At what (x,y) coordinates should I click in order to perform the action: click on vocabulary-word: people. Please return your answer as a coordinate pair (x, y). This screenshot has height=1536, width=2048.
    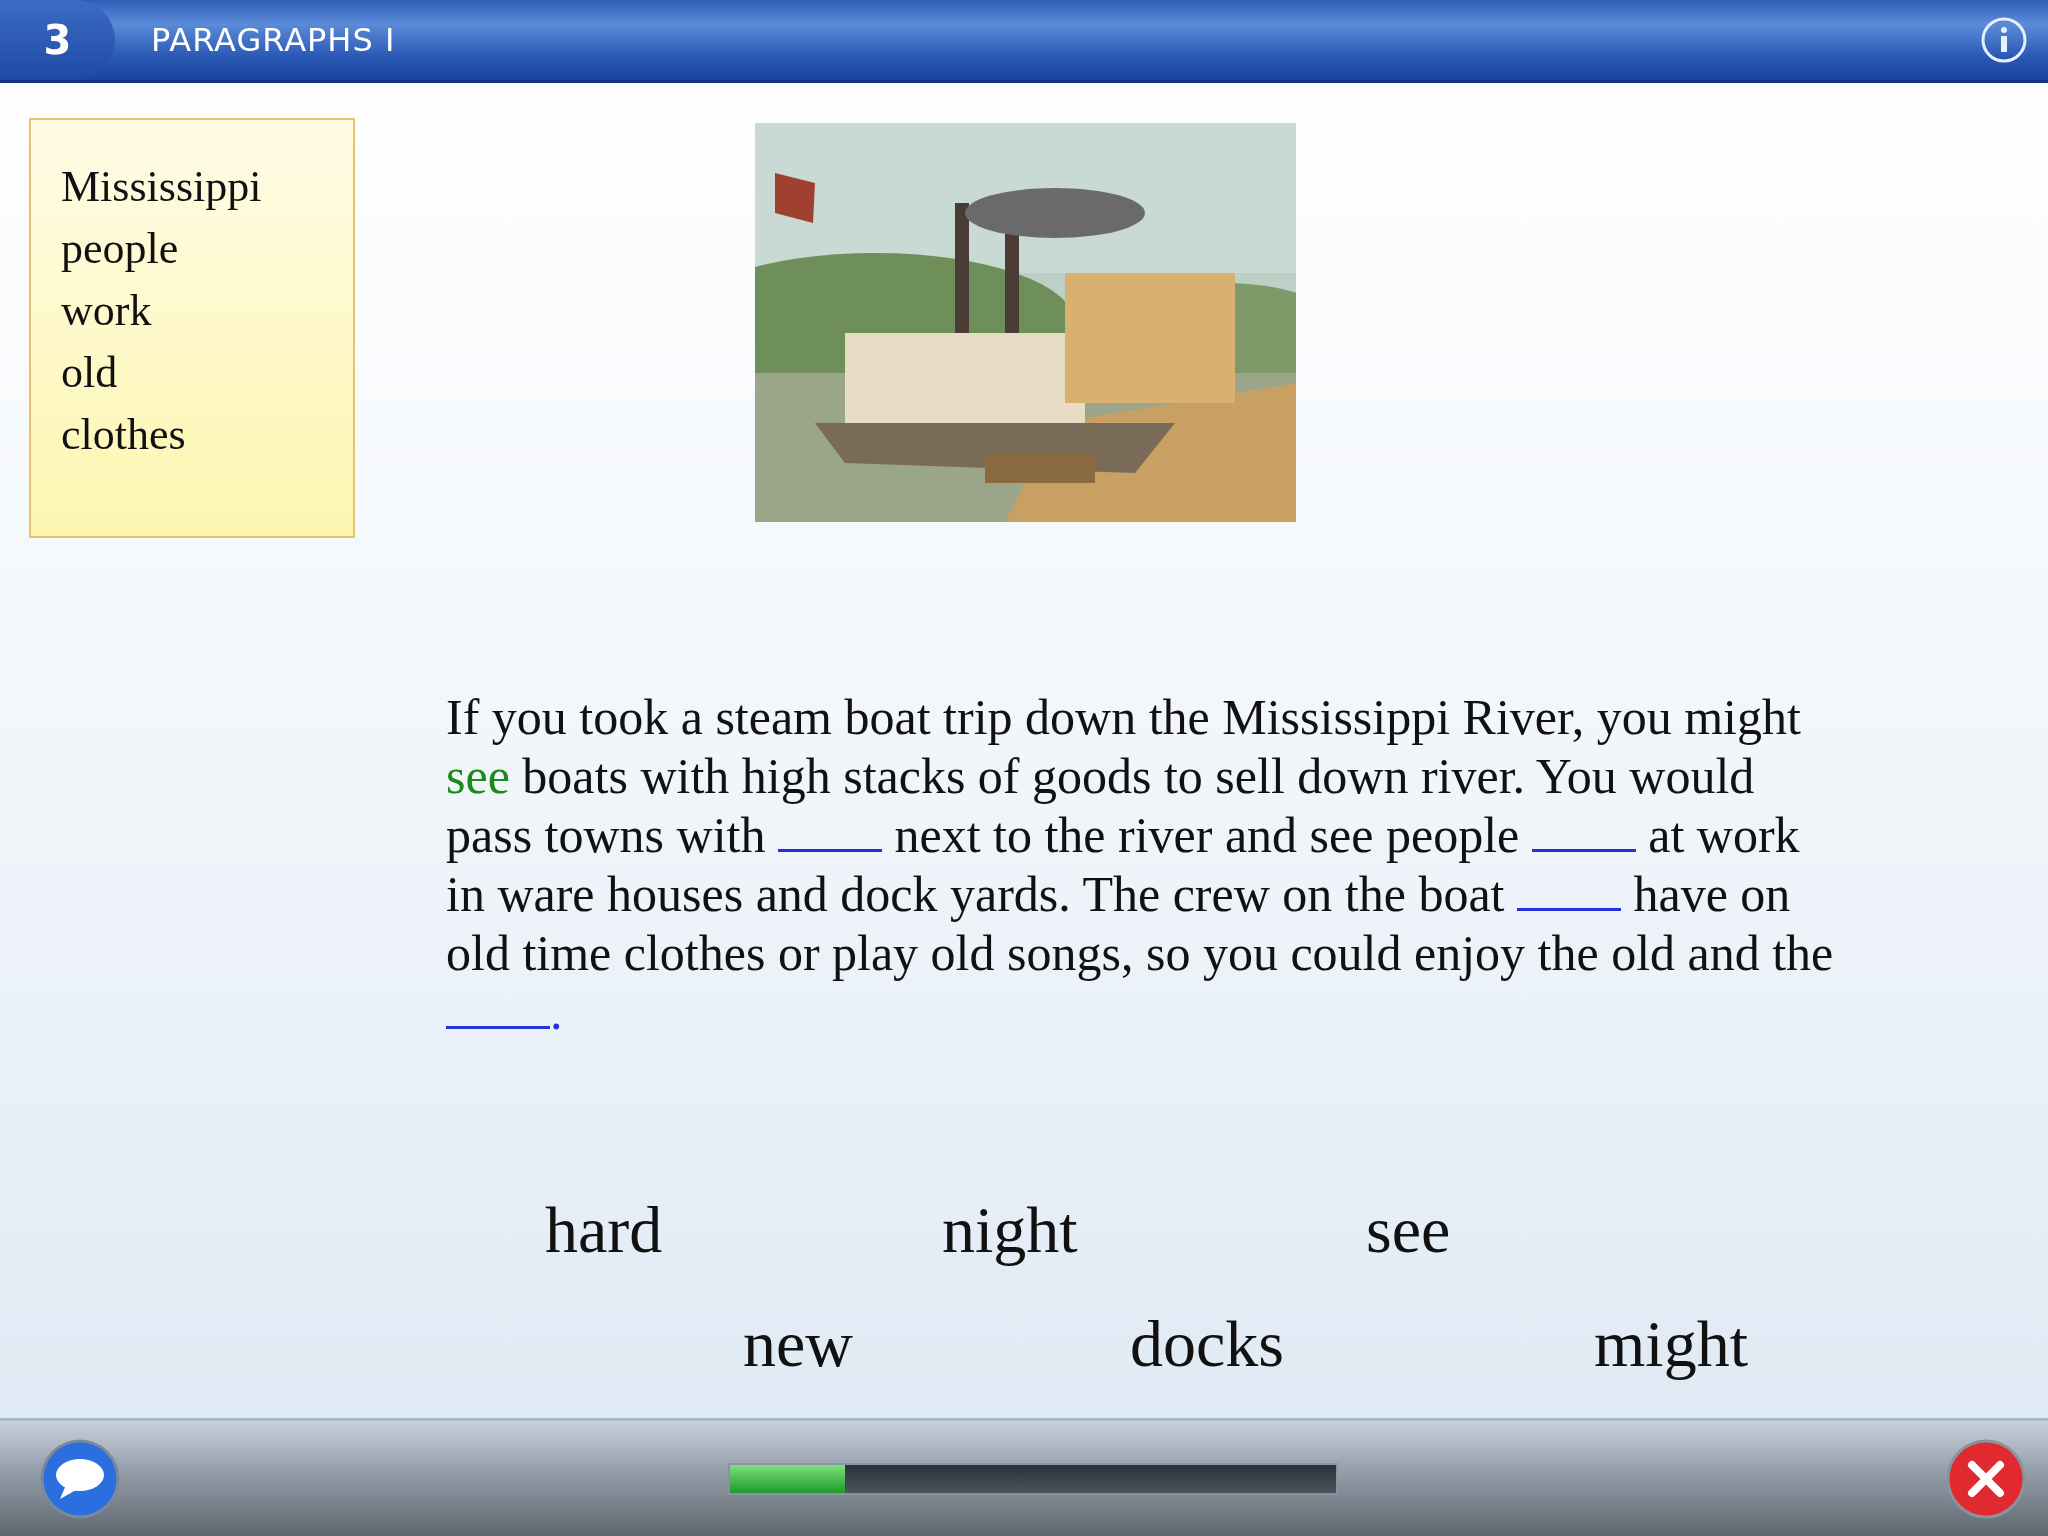
    Looking at the image, I should click on (120, 249).